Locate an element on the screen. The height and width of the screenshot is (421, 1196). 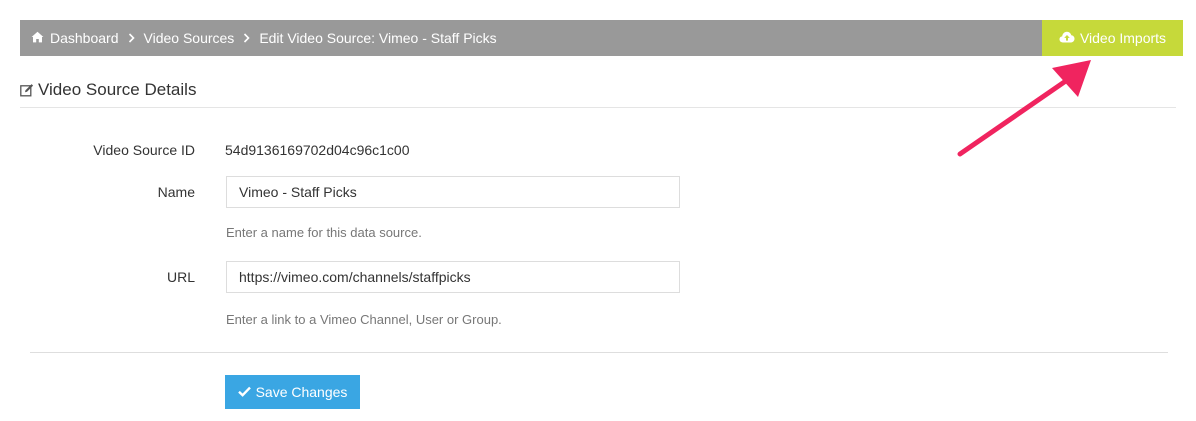
home-icon is located at coordinates (37, 38).